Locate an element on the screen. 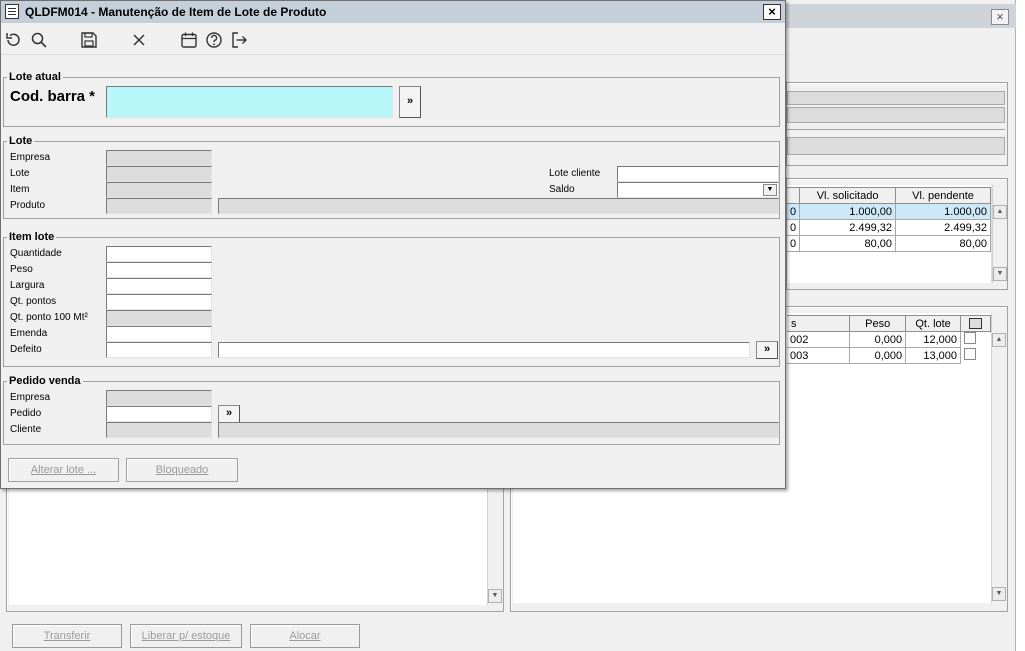  lots-grid-scrollbar: ▲ ▼ is located at coordinates (998, 458).